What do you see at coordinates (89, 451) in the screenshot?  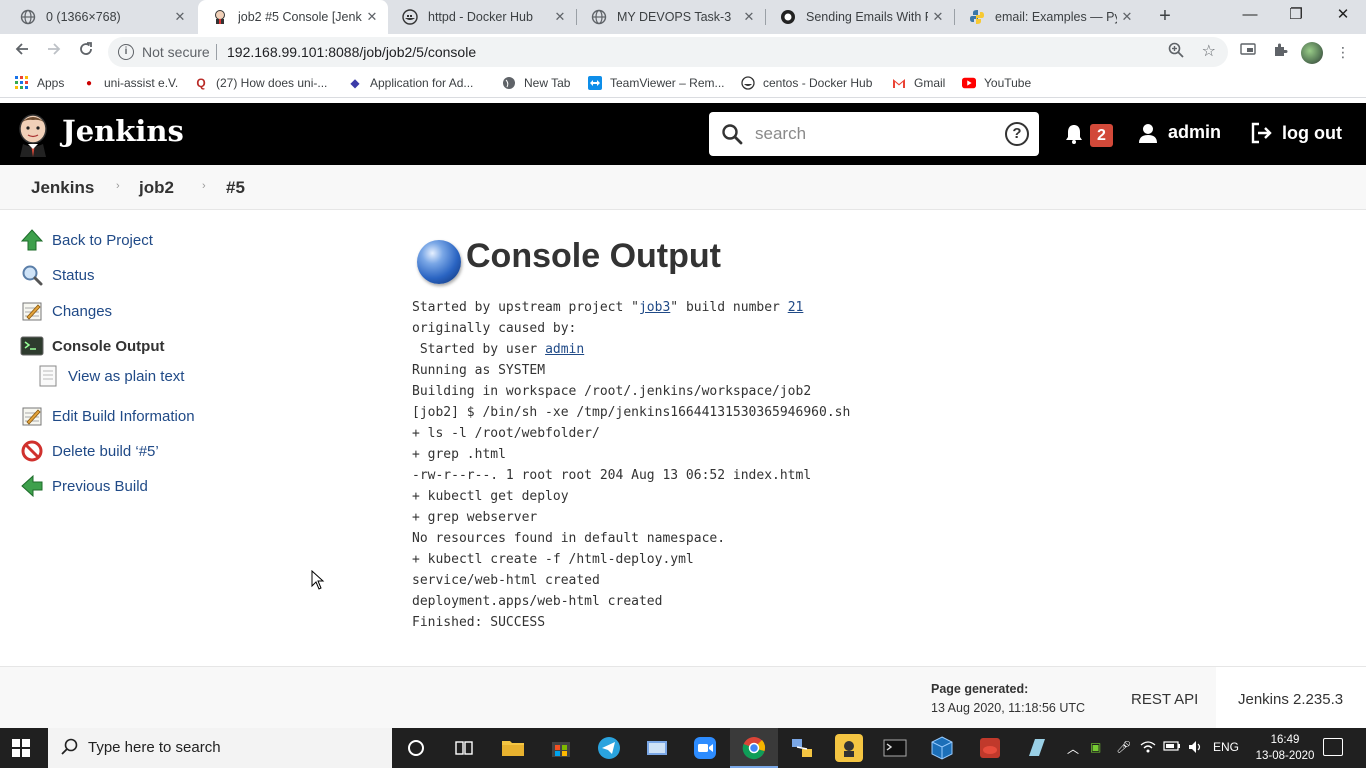 I see `side-delete-build: Delete build ‘#5’` at bounding box center [89, 451].